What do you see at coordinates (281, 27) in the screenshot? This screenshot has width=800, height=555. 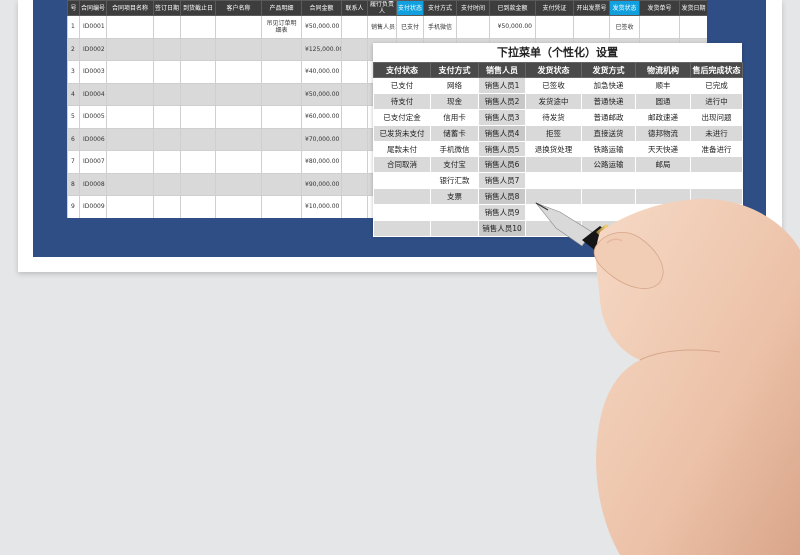 I see `table-cell: 吊见订单明细表` at bounding box center [281, 27].